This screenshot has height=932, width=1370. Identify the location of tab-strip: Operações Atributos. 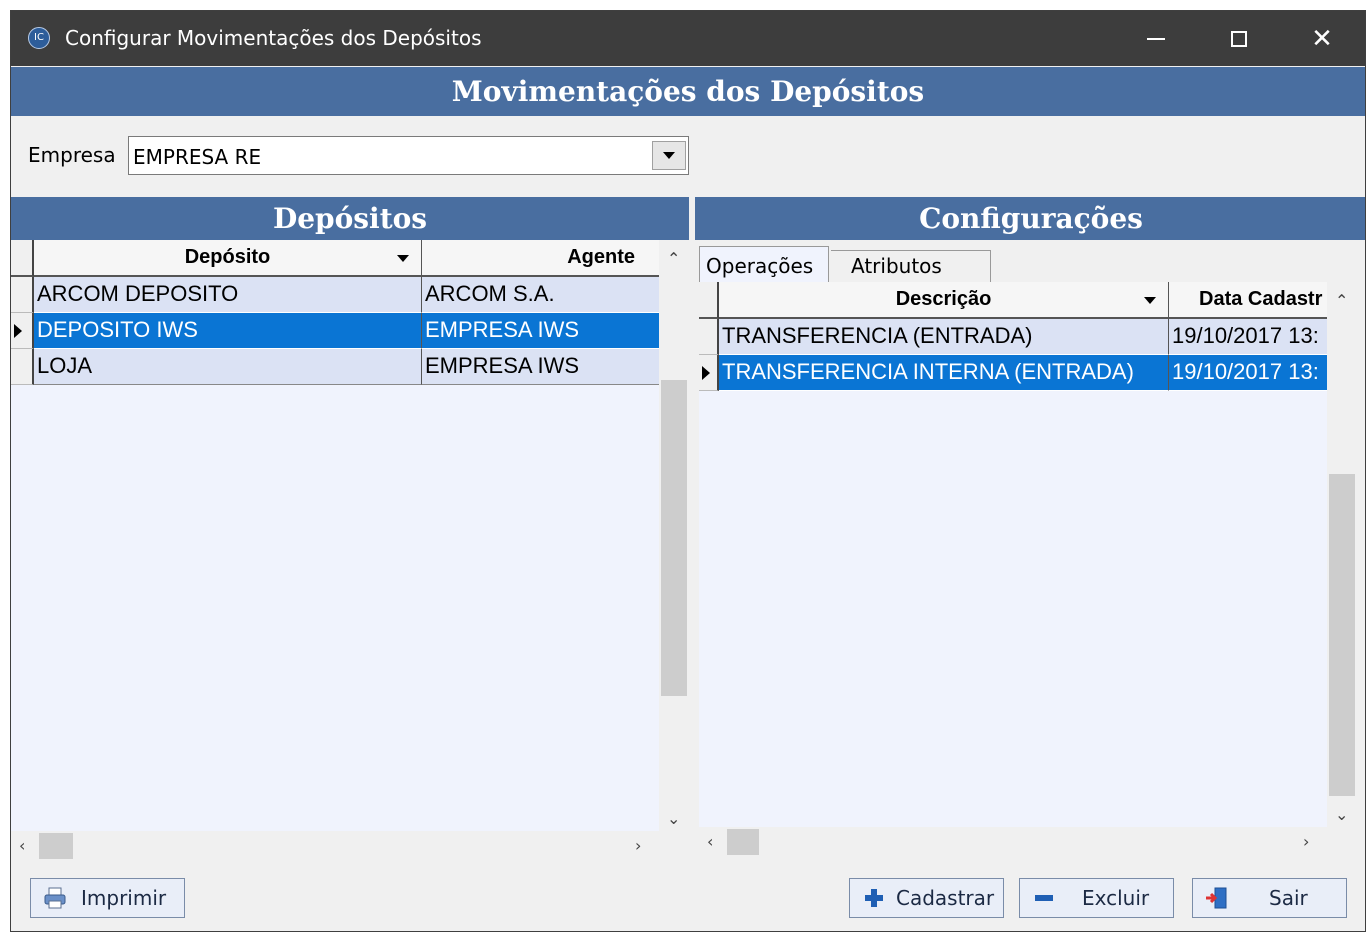
(1030, 261).